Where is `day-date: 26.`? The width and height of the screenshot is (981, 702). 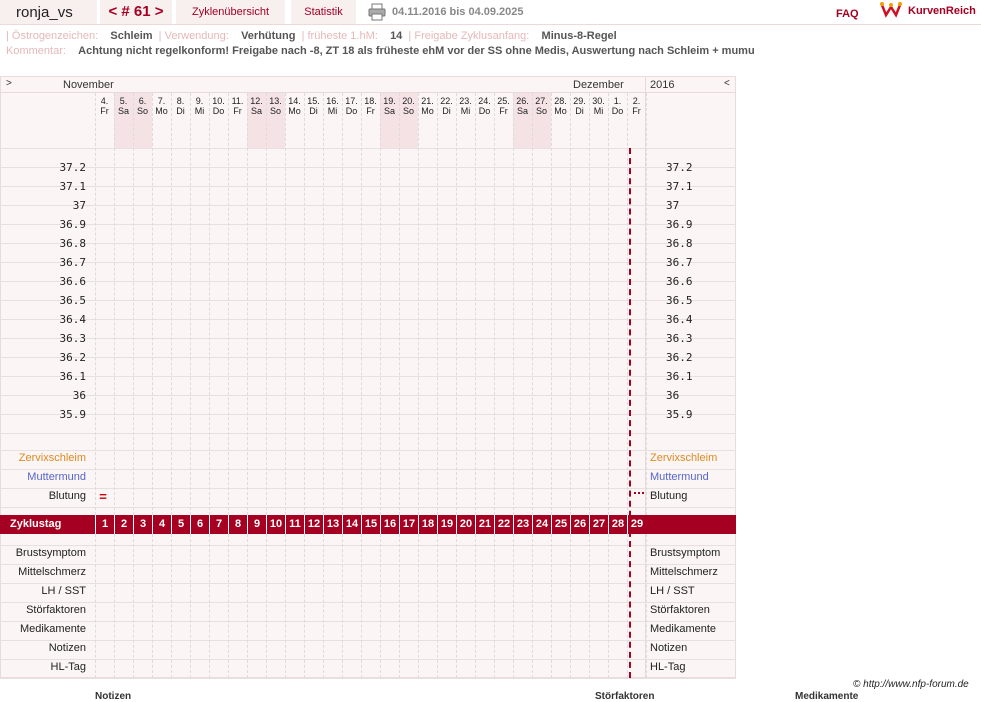 day-date: 26. is located at coordinates (522, 101).